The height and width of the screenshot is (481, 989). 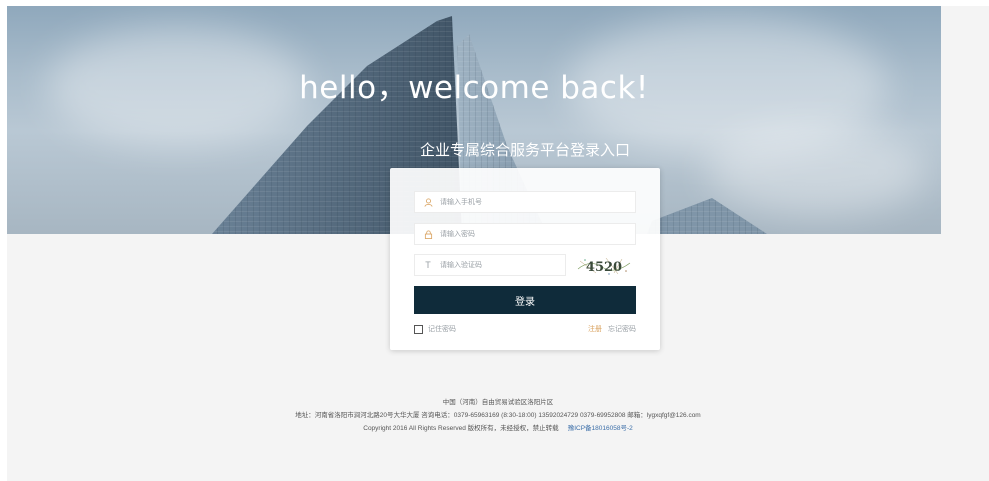 I want to click on welcome-headline: hello，welcome back!, so click(x=474, y=88).